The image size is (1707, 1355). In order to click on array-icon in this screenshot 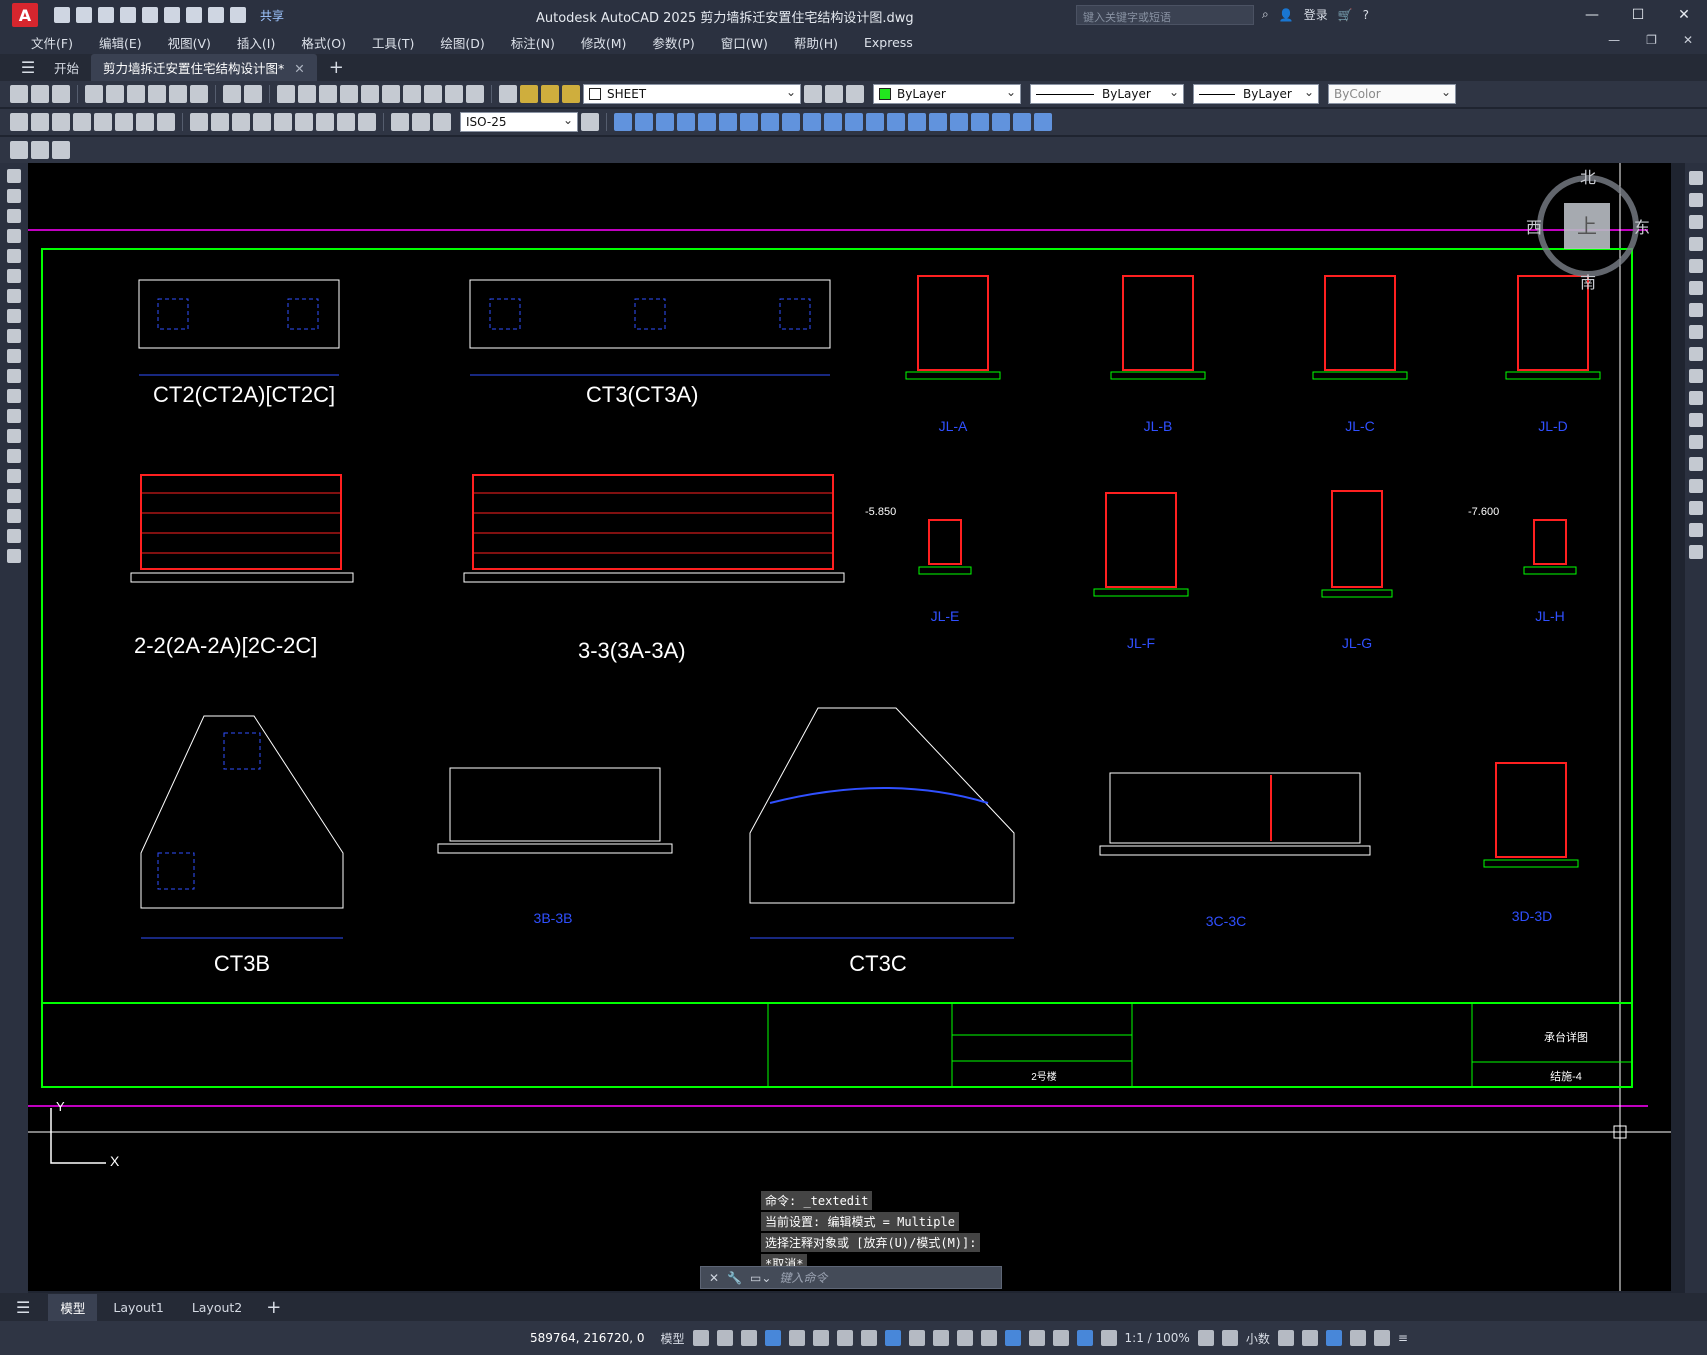, I will do `click(707, 122)`.